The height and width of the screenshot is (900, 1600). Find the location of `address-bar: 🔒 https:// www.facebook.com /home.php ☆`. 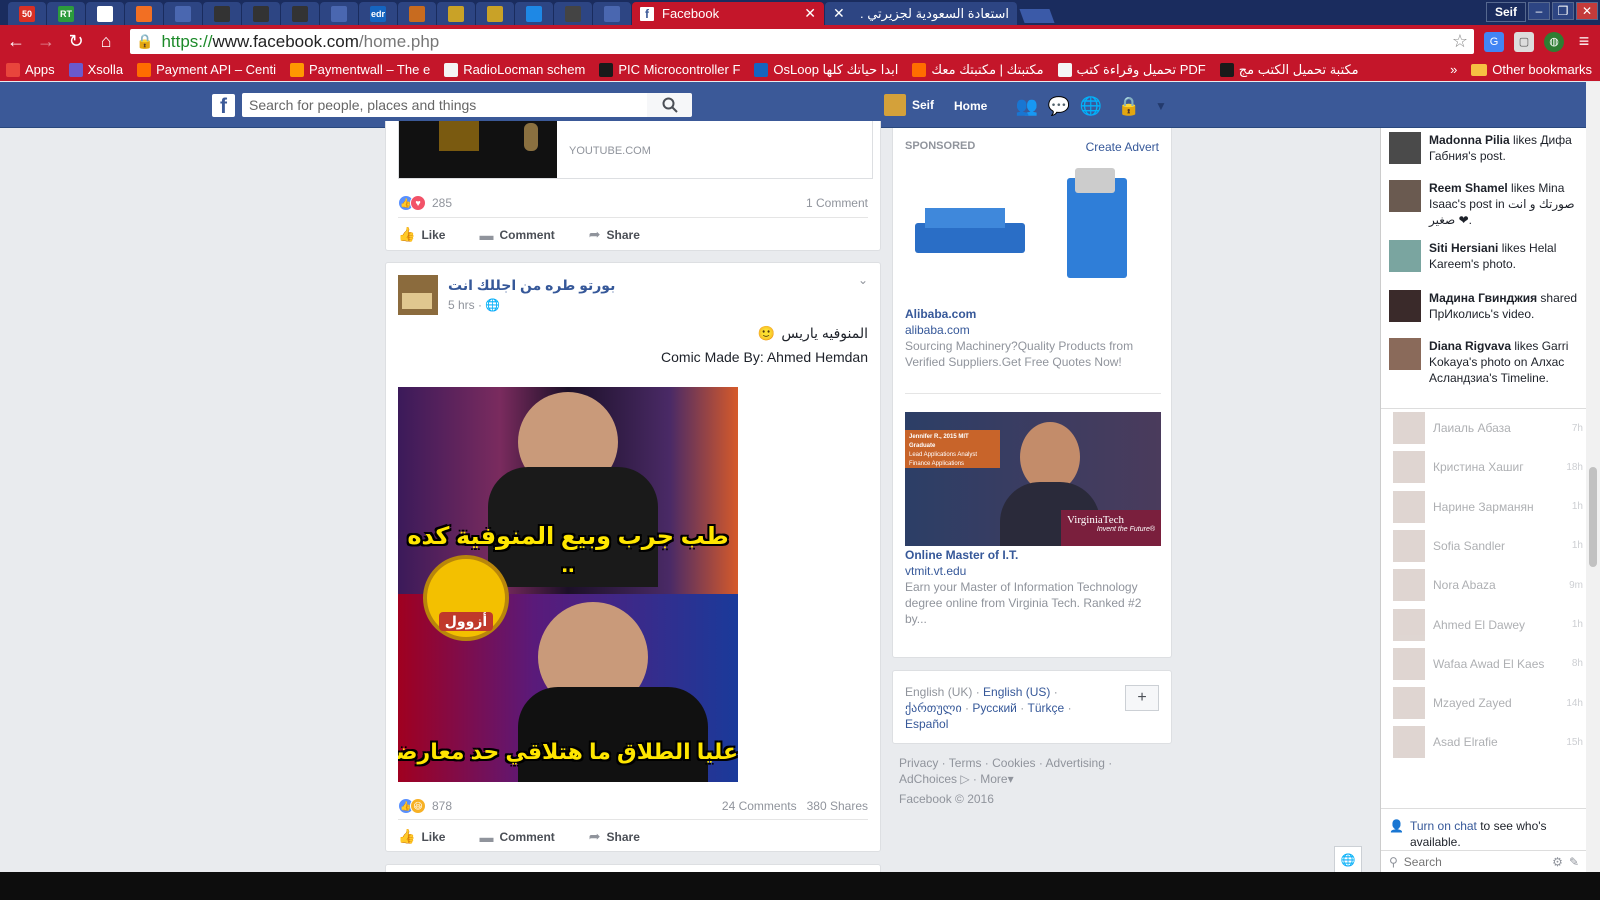

address-bar: 🔒 https:// www.facebook.com /home.php ☆ is located at coordinates (802, 41).